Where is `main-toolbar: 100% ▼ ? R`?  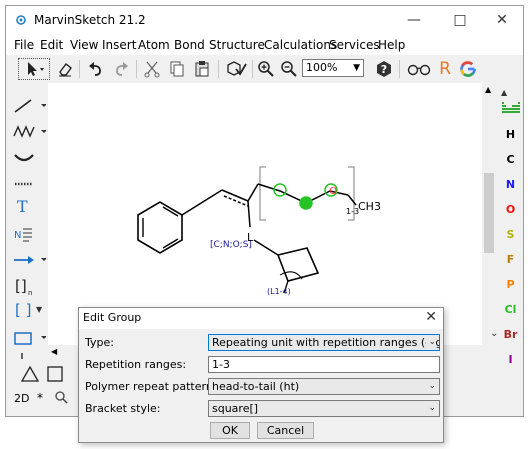 main-toolbar: 100% ▼ ? R is located at coordinates (264, 69).